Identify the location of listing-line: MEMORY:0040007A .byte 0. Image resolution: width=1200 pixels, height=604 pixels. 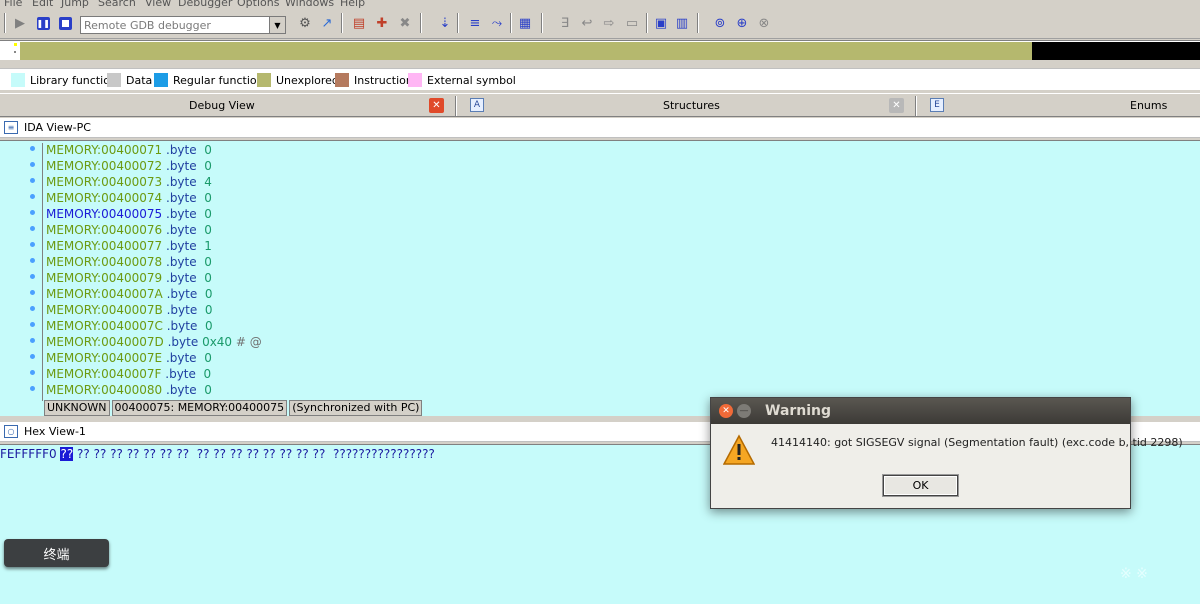
(129, 295).